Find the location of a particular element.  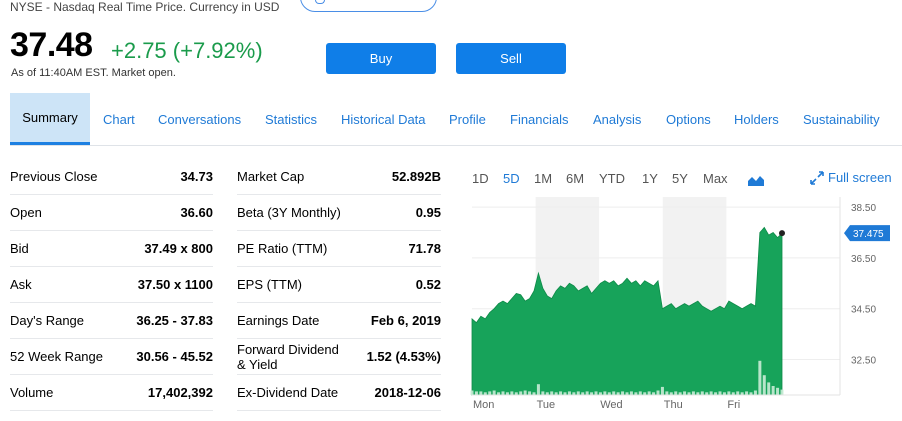

stat-label: 52 Week Range is located at coordinates (56, 356).